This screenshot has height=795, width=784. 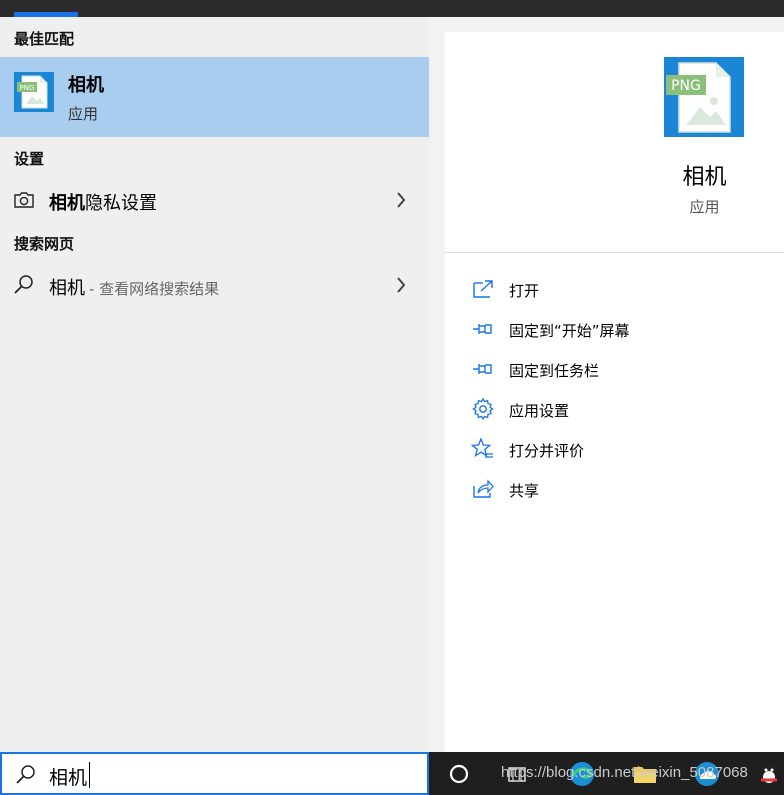 I want to click on web-result-row: 相机 - 查看网络搜索结果, so click(x=214, y=285).